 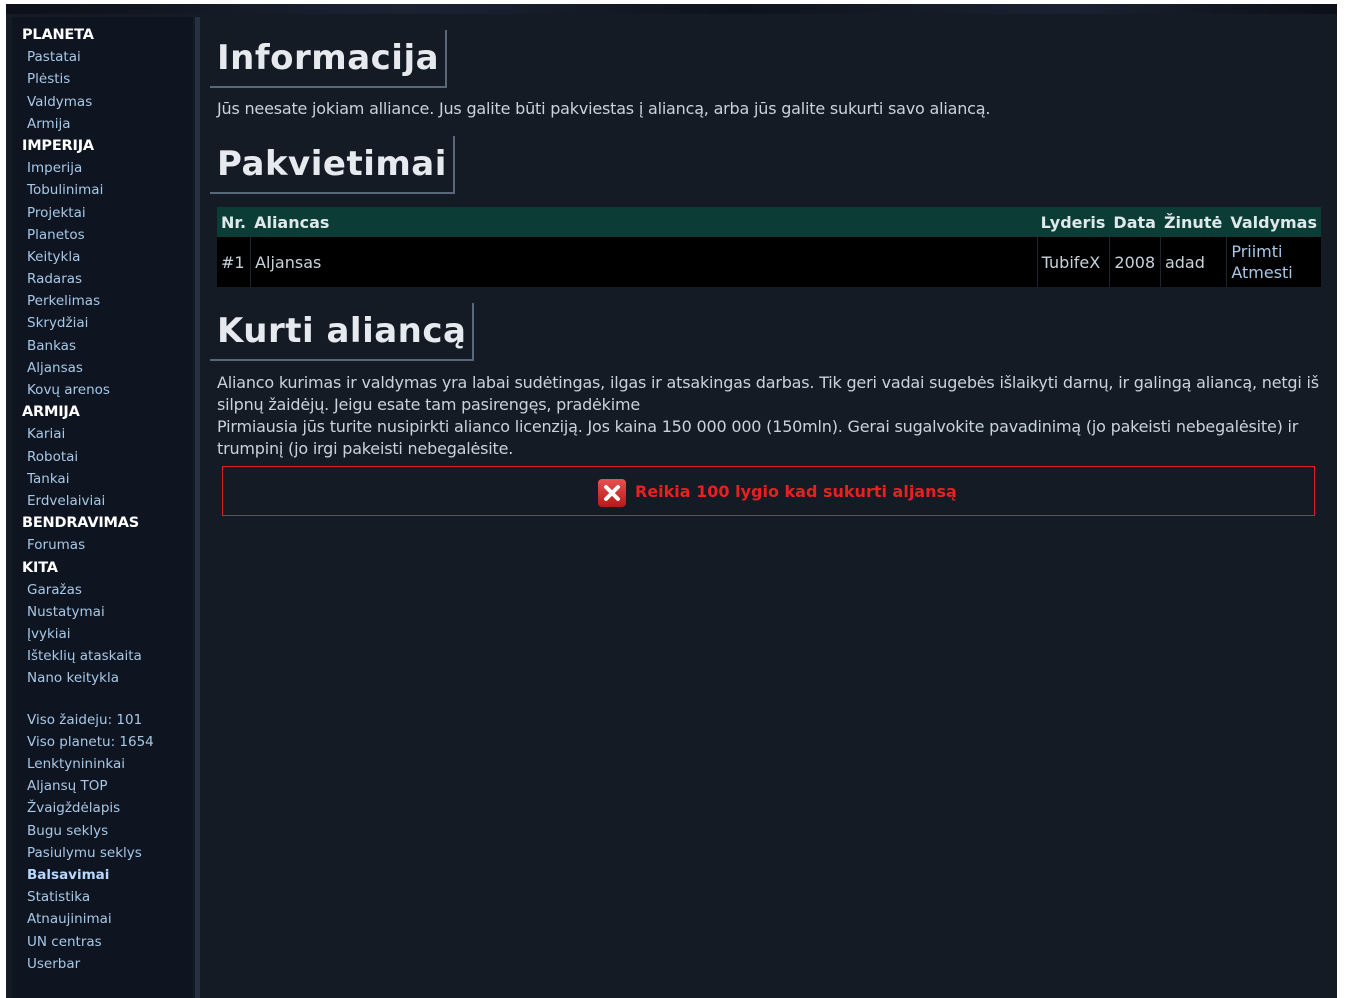 I want to click on sidebar-link-tankai: Tankai, so click(x=102, y=479).